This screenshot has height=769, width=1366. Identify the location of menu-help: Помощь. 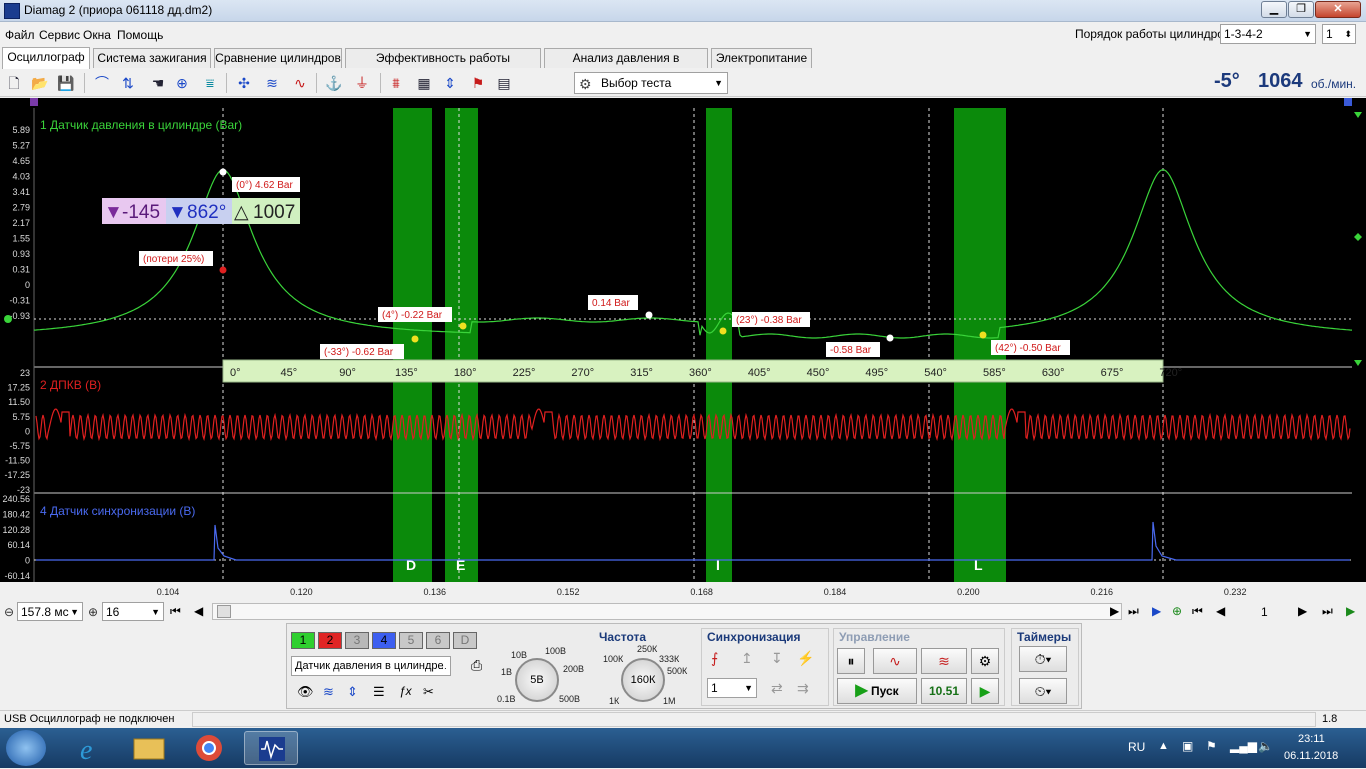
(140, 35).